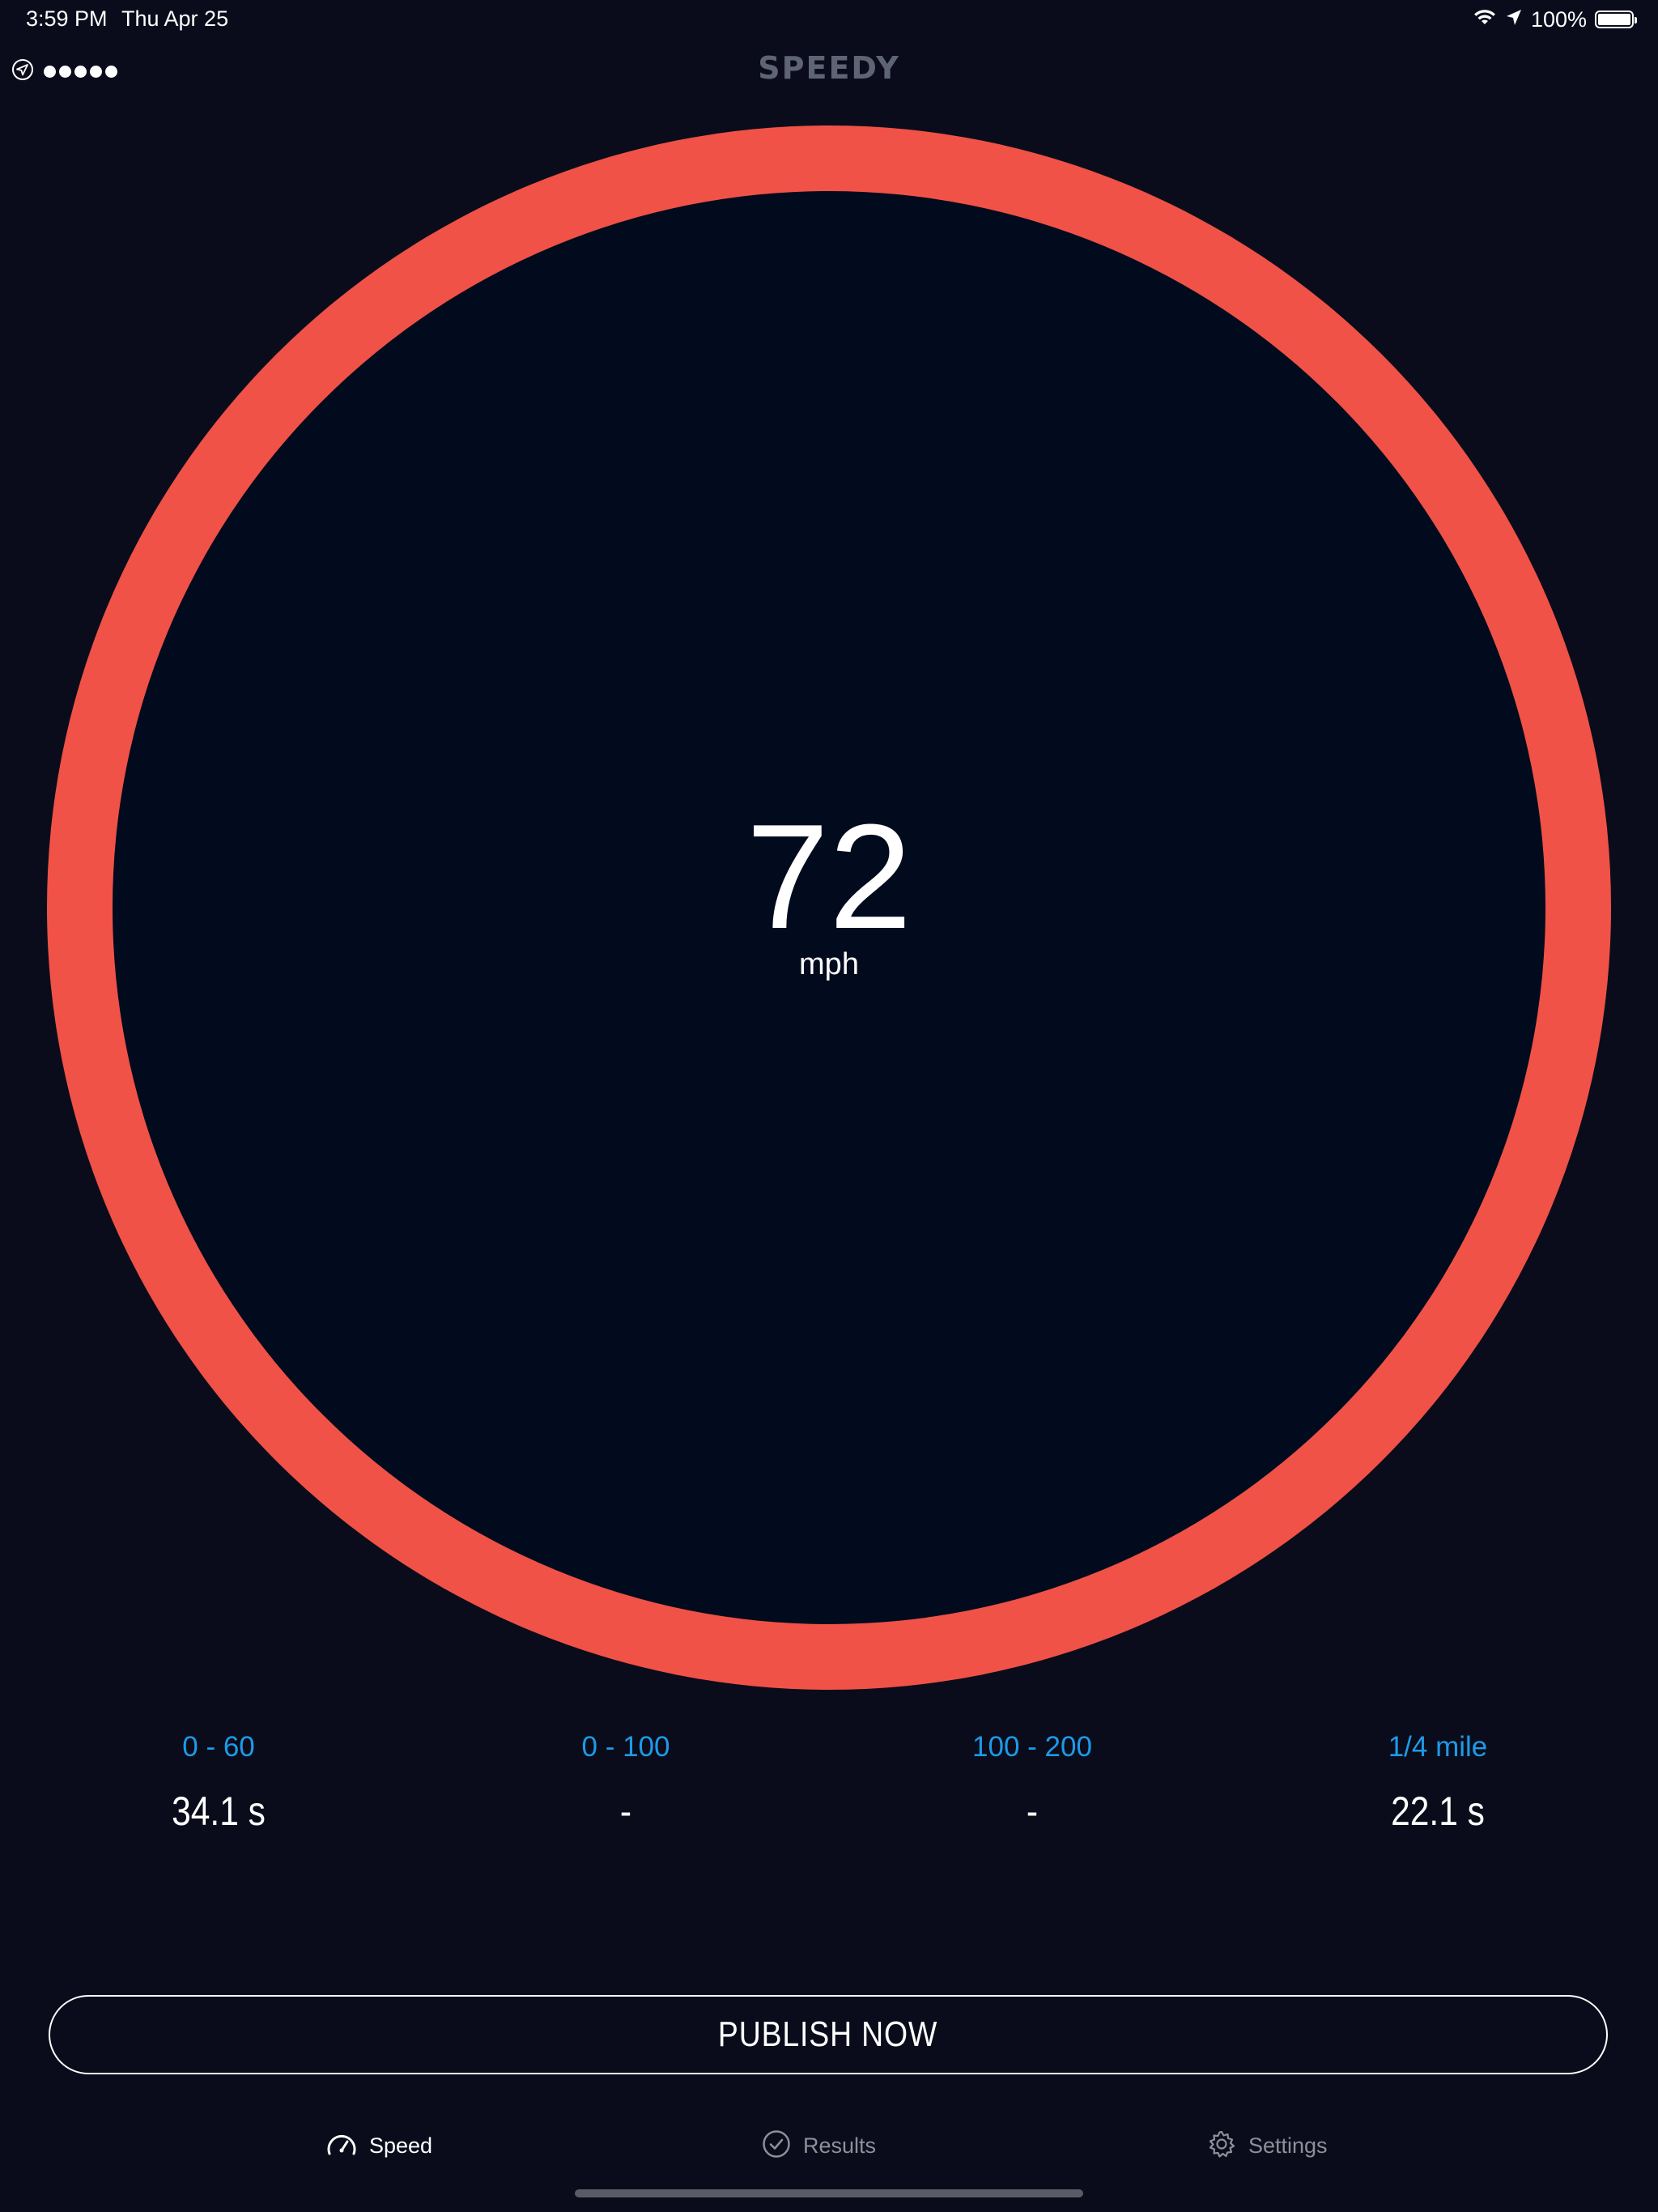  I want to click on tab-label: Results, so click(840, 2146).